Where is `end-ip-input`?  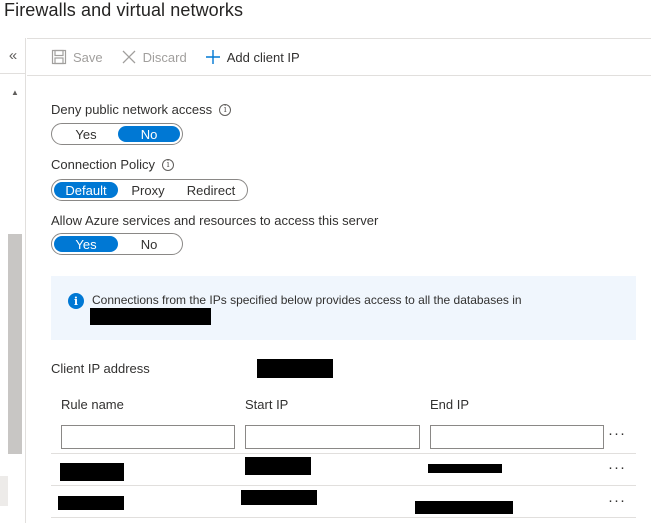 end-ip-input is located at coordinates (517, 437).